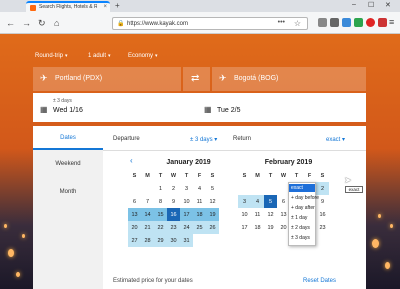 The height and width of the screenshot is (289, 400). I want to click on tab-dates: Dates, so click(68, 138).